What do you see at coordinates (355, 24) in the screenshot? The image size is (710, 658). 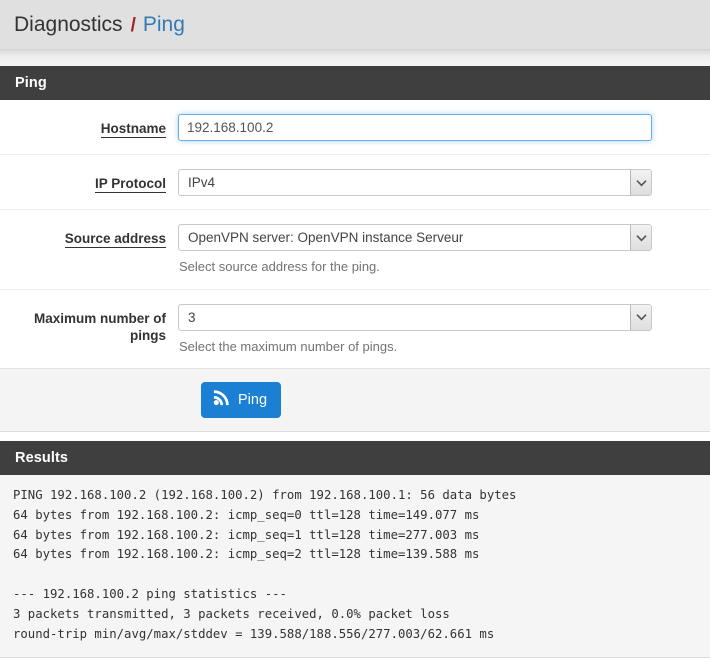 I see `page-header: Diagnostics / Ping` at bounding box center [355, 24].